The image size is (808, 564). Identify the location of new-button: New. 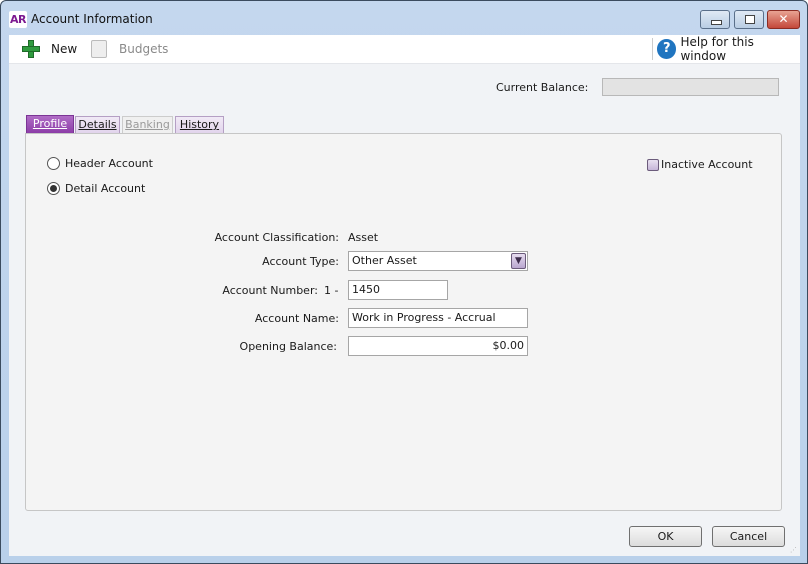
(49, 49).